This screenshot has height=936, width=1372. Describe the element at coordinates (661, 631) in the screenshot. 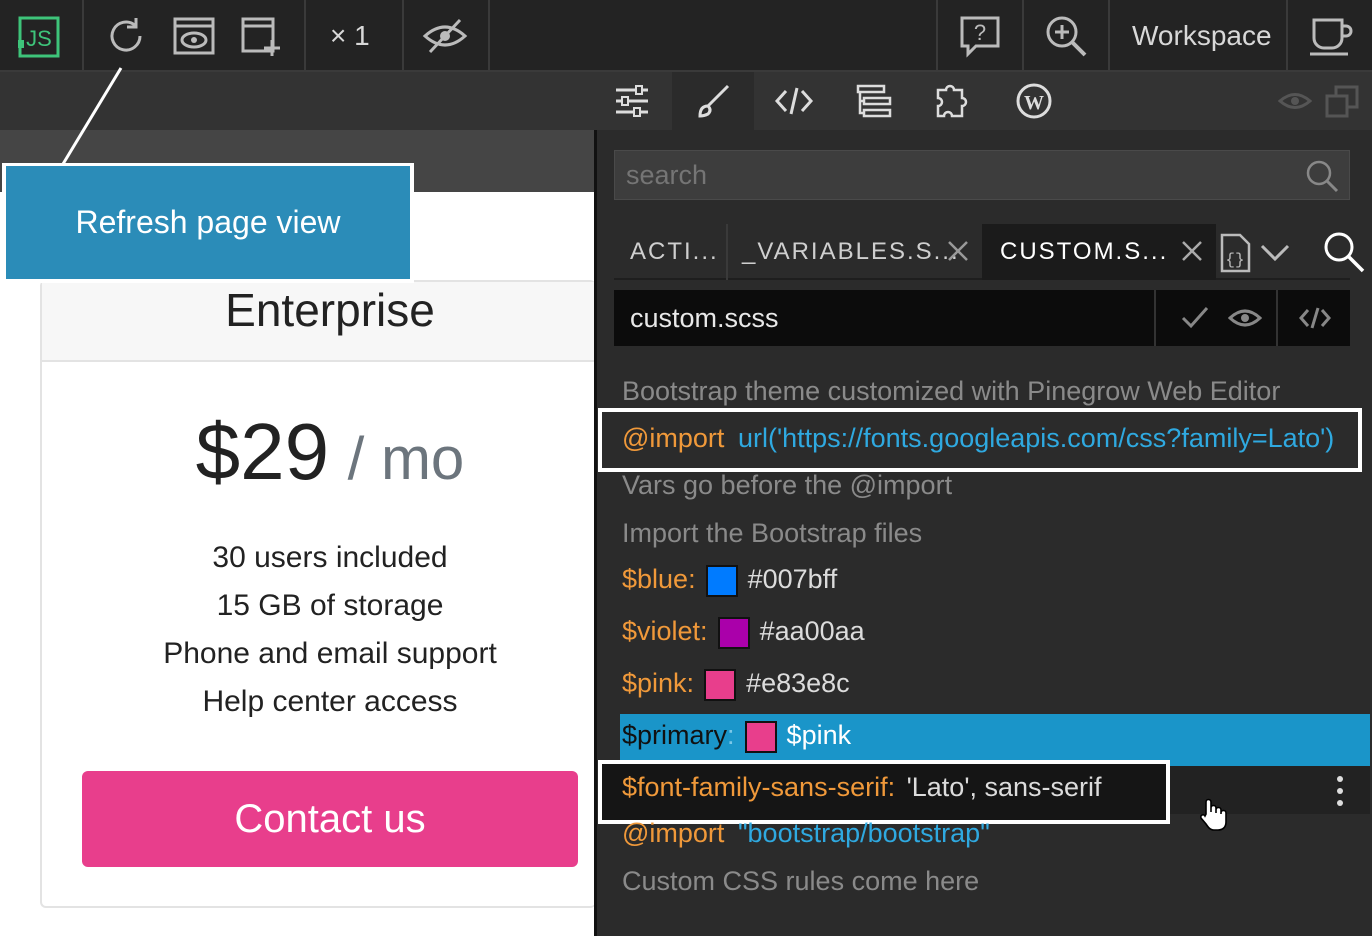

I see `variable-name: $violet` at that location.